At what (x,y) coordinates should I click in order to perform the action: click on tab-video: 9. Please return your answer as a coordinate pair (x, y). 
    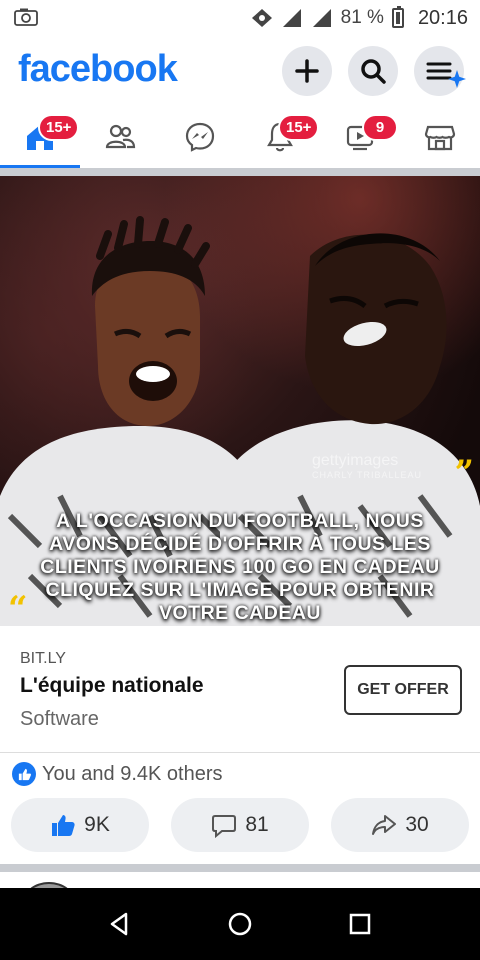
    Looking at the image, I should click on (360, 137).